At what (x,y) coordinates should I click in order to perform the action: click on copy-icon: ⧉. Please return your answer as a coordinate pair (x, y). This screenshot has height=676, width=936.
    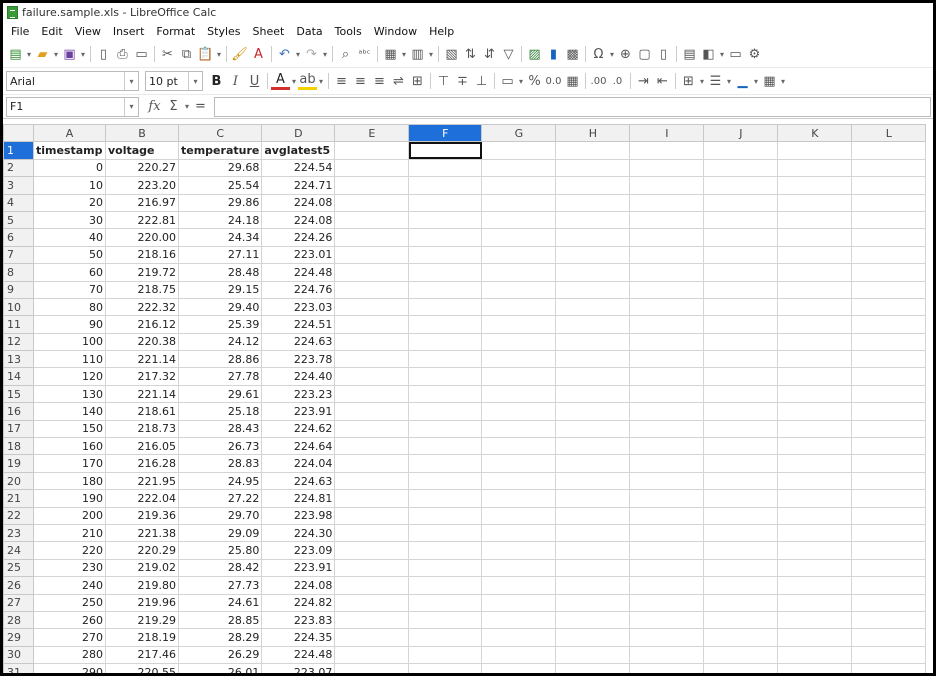
    Looking at the image, I should click on (186, 54).